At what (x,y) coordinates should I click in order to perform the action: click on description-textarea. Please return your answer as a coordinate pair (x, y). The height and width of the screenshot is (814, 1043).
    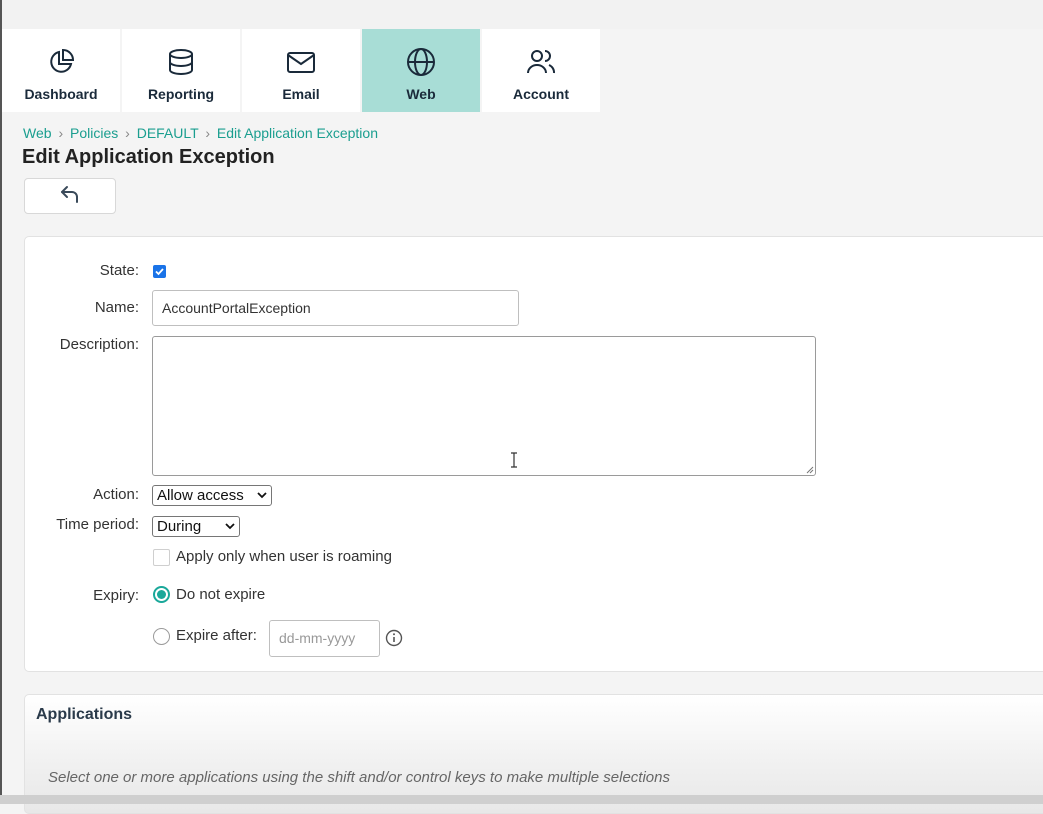
    Looking at the image, I should click on (484, 406).